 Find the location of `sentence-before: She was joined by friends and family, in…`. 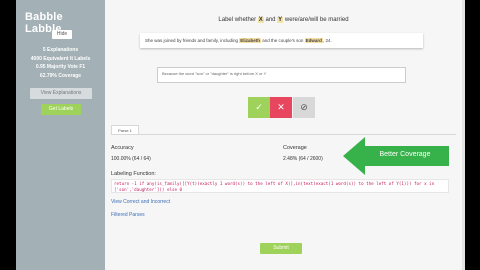

sentence-before: She was joined by friends and family, in… is located at coordinates (191, 40).